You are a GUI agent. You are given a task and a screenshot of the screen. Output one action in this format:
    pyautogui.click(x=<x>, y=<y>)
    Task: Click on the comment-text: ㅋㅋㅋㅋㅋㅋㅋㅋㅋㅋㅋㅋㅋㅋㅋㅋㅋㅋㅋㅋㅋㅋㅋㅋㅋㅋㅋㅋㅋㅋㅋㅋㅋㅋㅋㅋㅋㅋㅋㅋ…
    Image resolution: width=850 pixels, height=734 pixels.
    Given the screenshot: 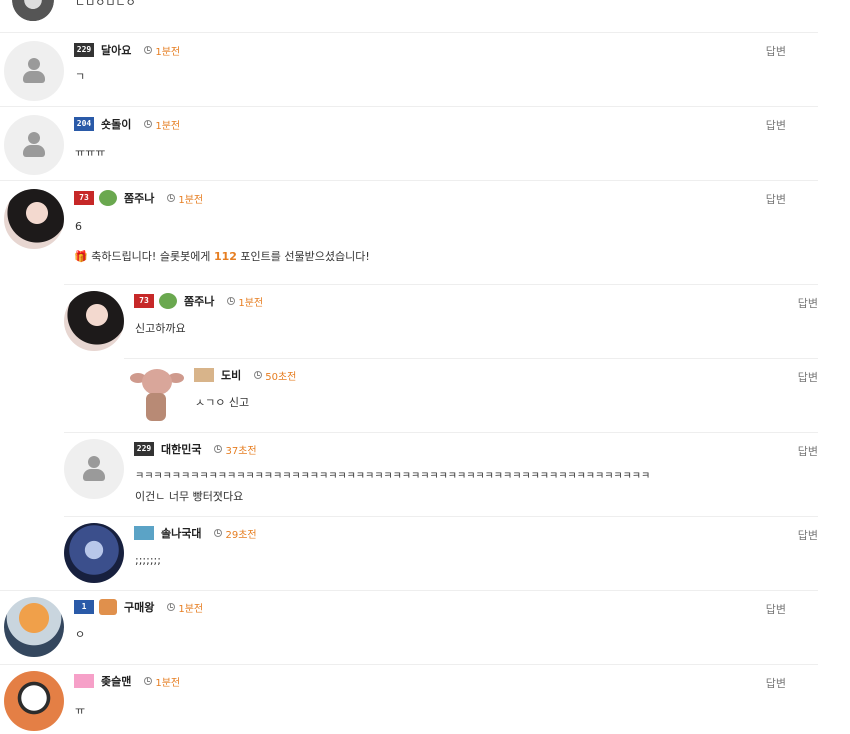 What is the action you would take?
    pyautogui.click(x=393, y=476)
    